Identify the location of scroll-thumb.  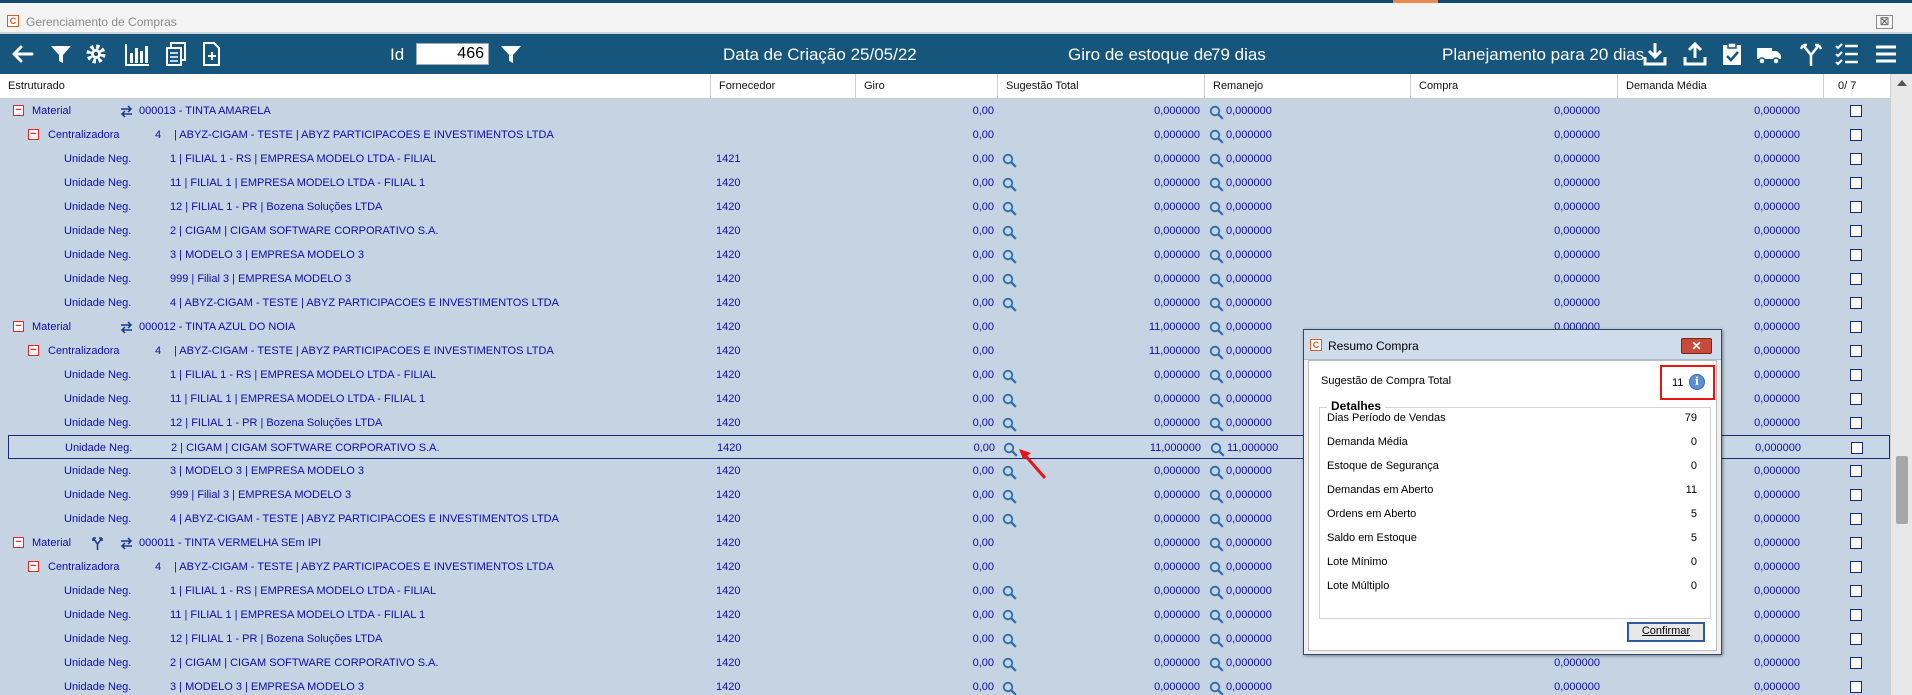
(1902, 490).